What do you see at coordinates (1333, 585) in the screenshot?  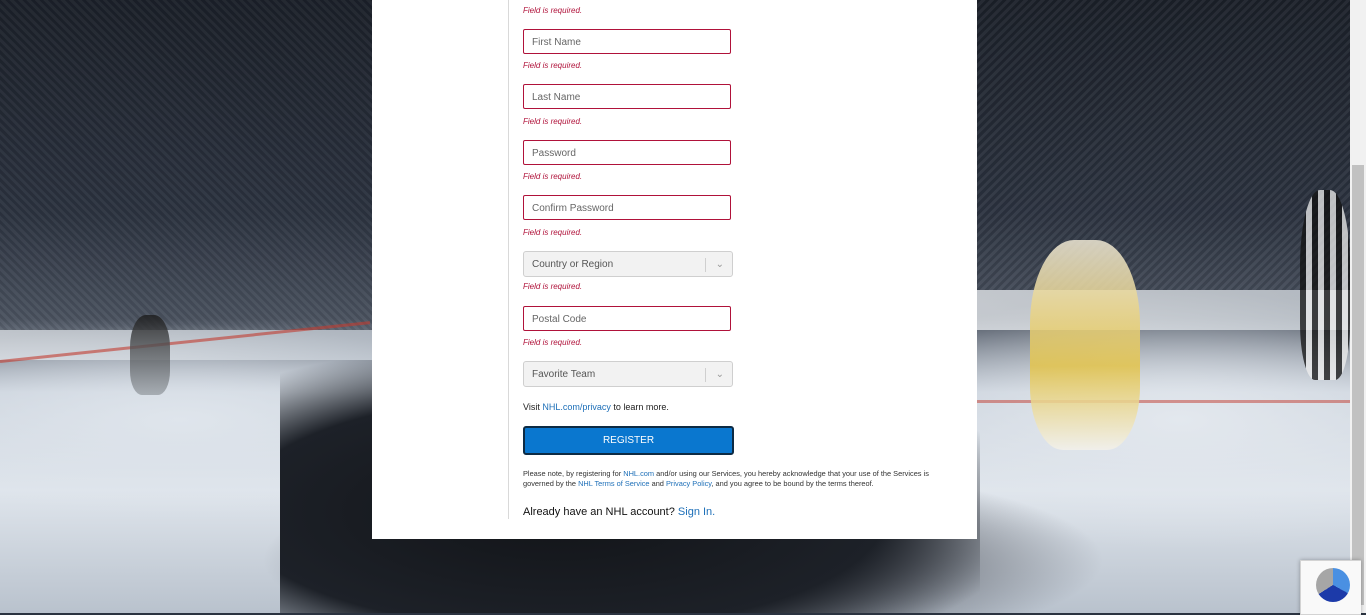 I see `recaptcha-icon` at bounding box center [1333, 585].